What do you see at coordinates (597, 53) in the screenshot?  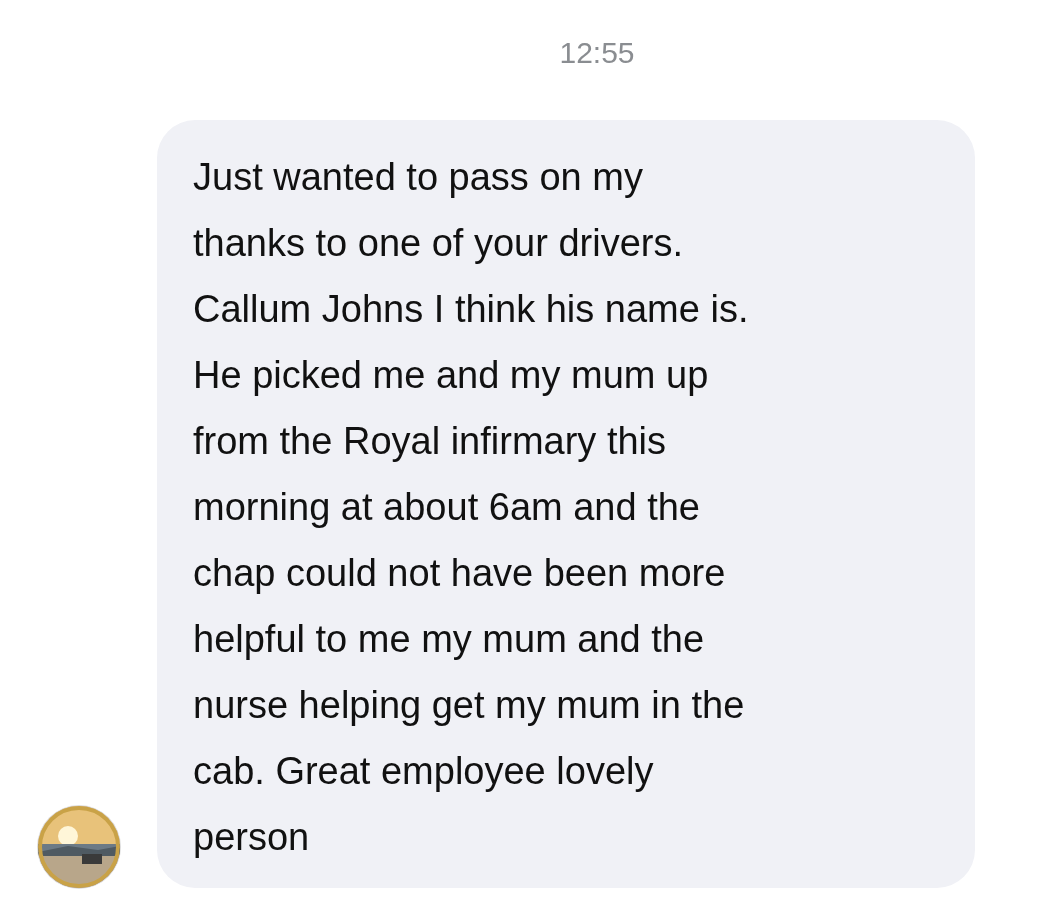 I see `message-timestamp: 12:55` at bounding box center [597, 53].